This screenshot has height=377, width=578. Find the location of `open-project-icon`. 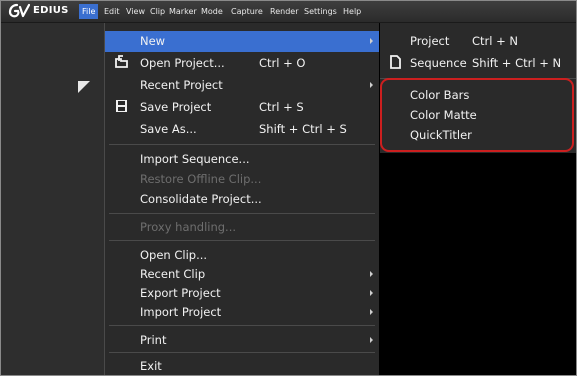

open-project-icon is located at coordinates (121, 61).